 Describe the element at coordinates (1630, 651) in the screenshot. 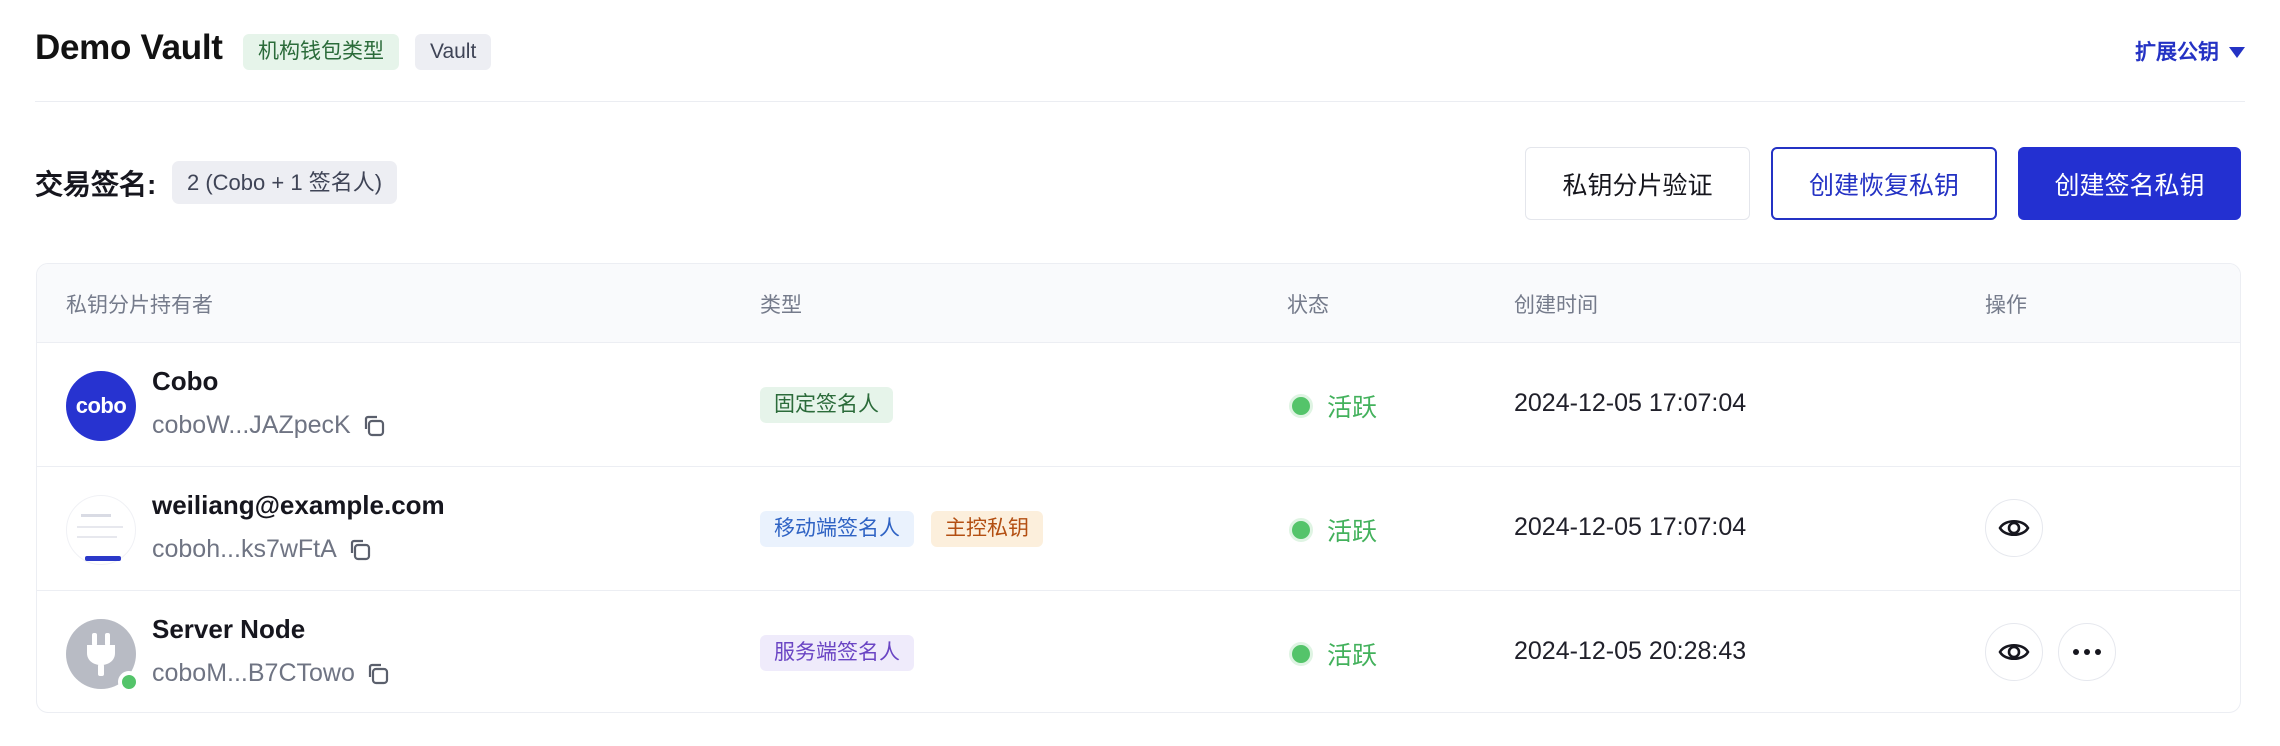

I see `created-time: 2024-12-05 20:28:43` at that location.